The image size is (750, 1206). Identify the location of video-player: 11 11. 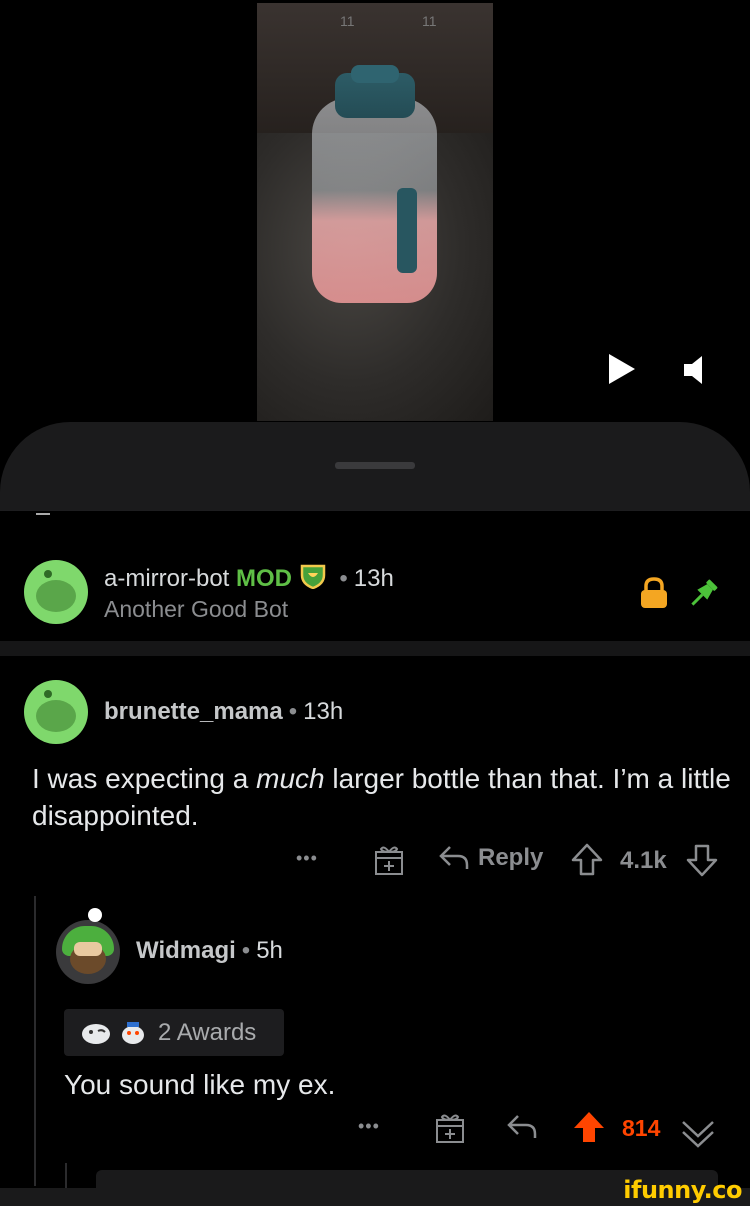
(375, 212).